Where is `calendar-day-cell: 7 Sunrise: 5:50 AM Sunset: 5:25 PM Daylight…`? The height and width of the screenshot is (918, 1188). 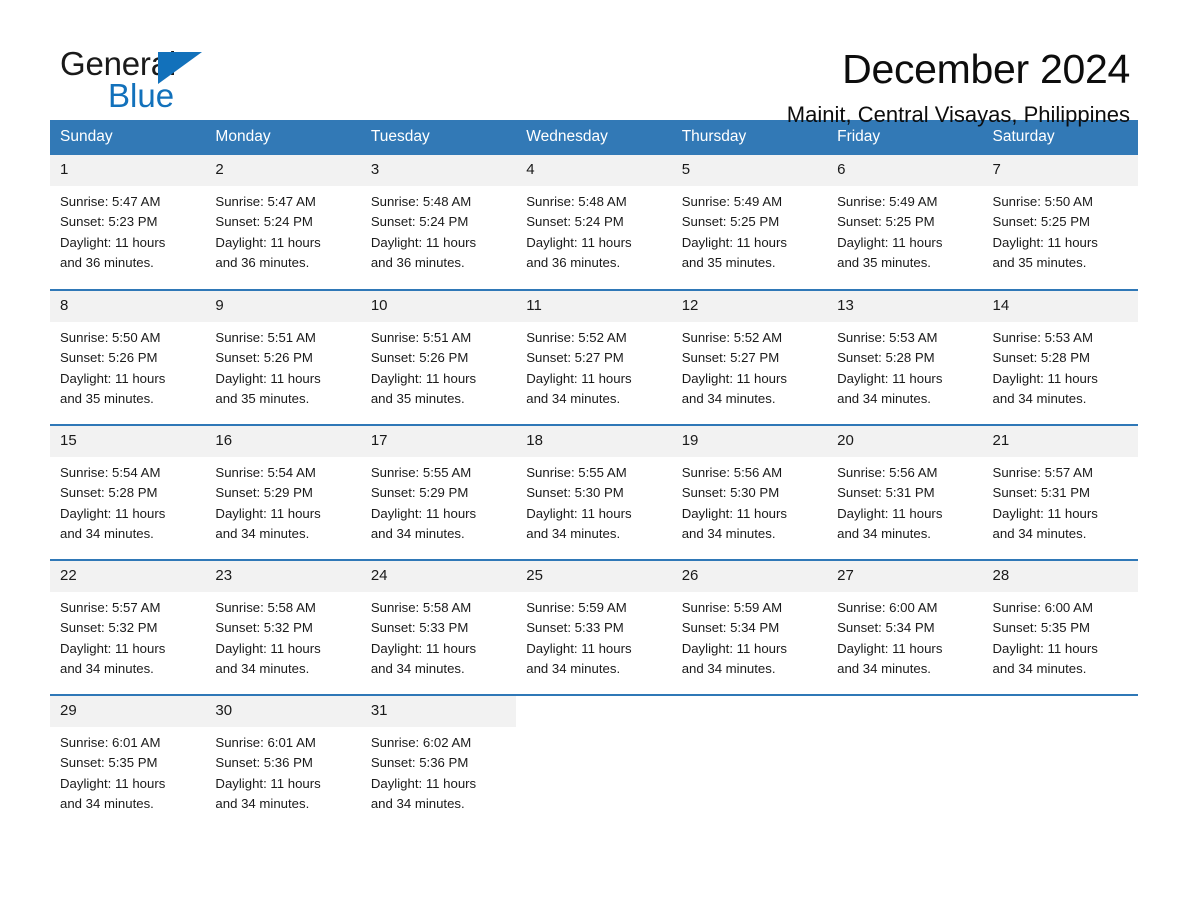 calendar-day-cell: 7 Sunrise: 5:50 AM Sunset: 5:25 PM Daylight… is located at coordinates (1060, 222).